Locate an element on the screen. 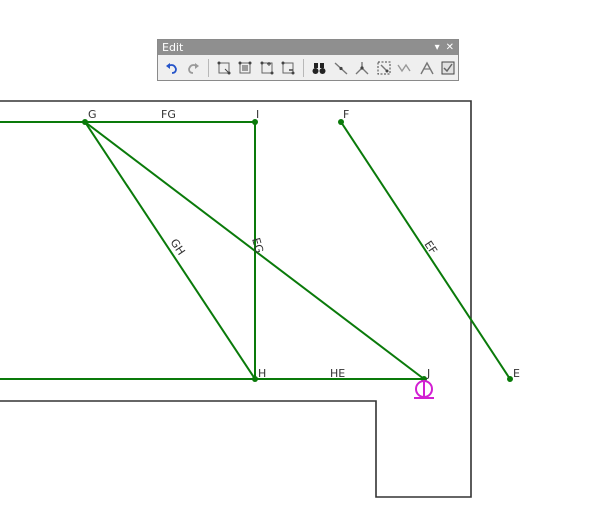  member-gh is located at coordinates (170, 250).